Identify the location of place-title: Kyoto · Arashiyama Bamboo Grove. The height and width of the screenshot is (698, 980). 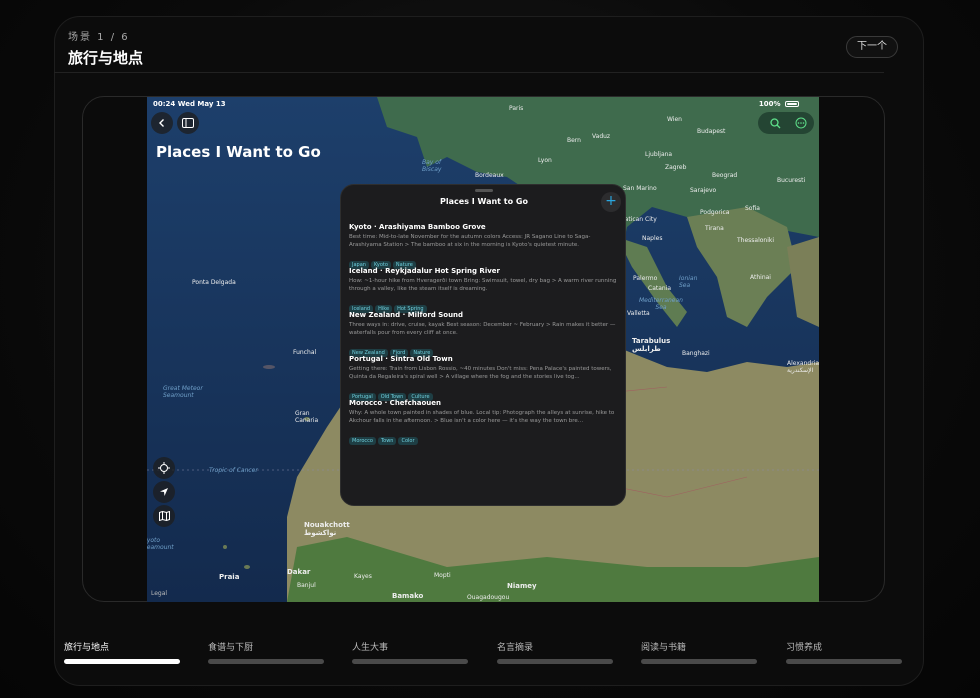
(417, 227).